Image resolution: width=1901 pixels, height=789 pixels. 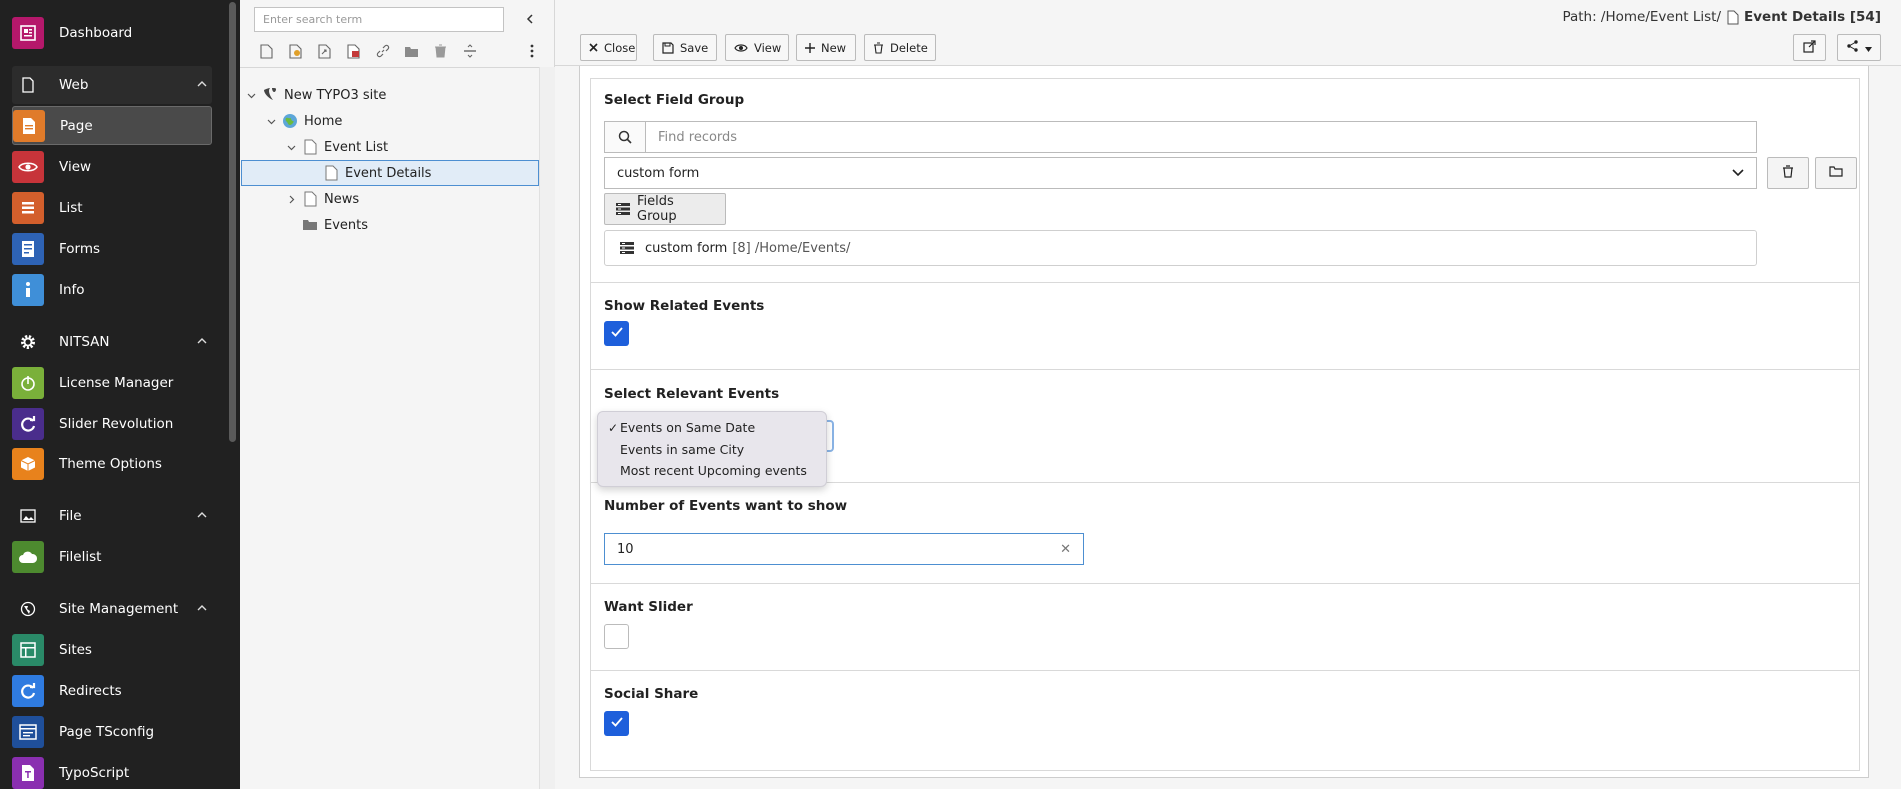 I want to click on sidebar-group-label: Site Management, so click(x=119, y=609).